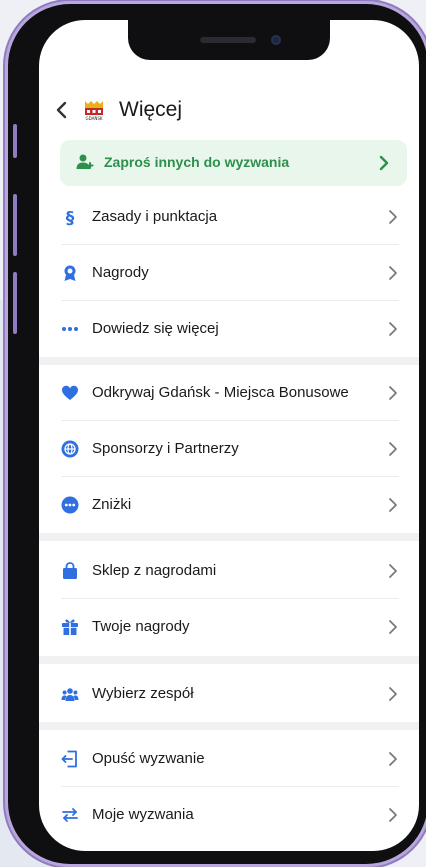 Image resolution: width=426 pixels, height=867 pixels. What do you see at coordinates (229, 273) in the screenshot?
I see `menu-item-prizes: Nagrody` at bounding box center [229, 273].